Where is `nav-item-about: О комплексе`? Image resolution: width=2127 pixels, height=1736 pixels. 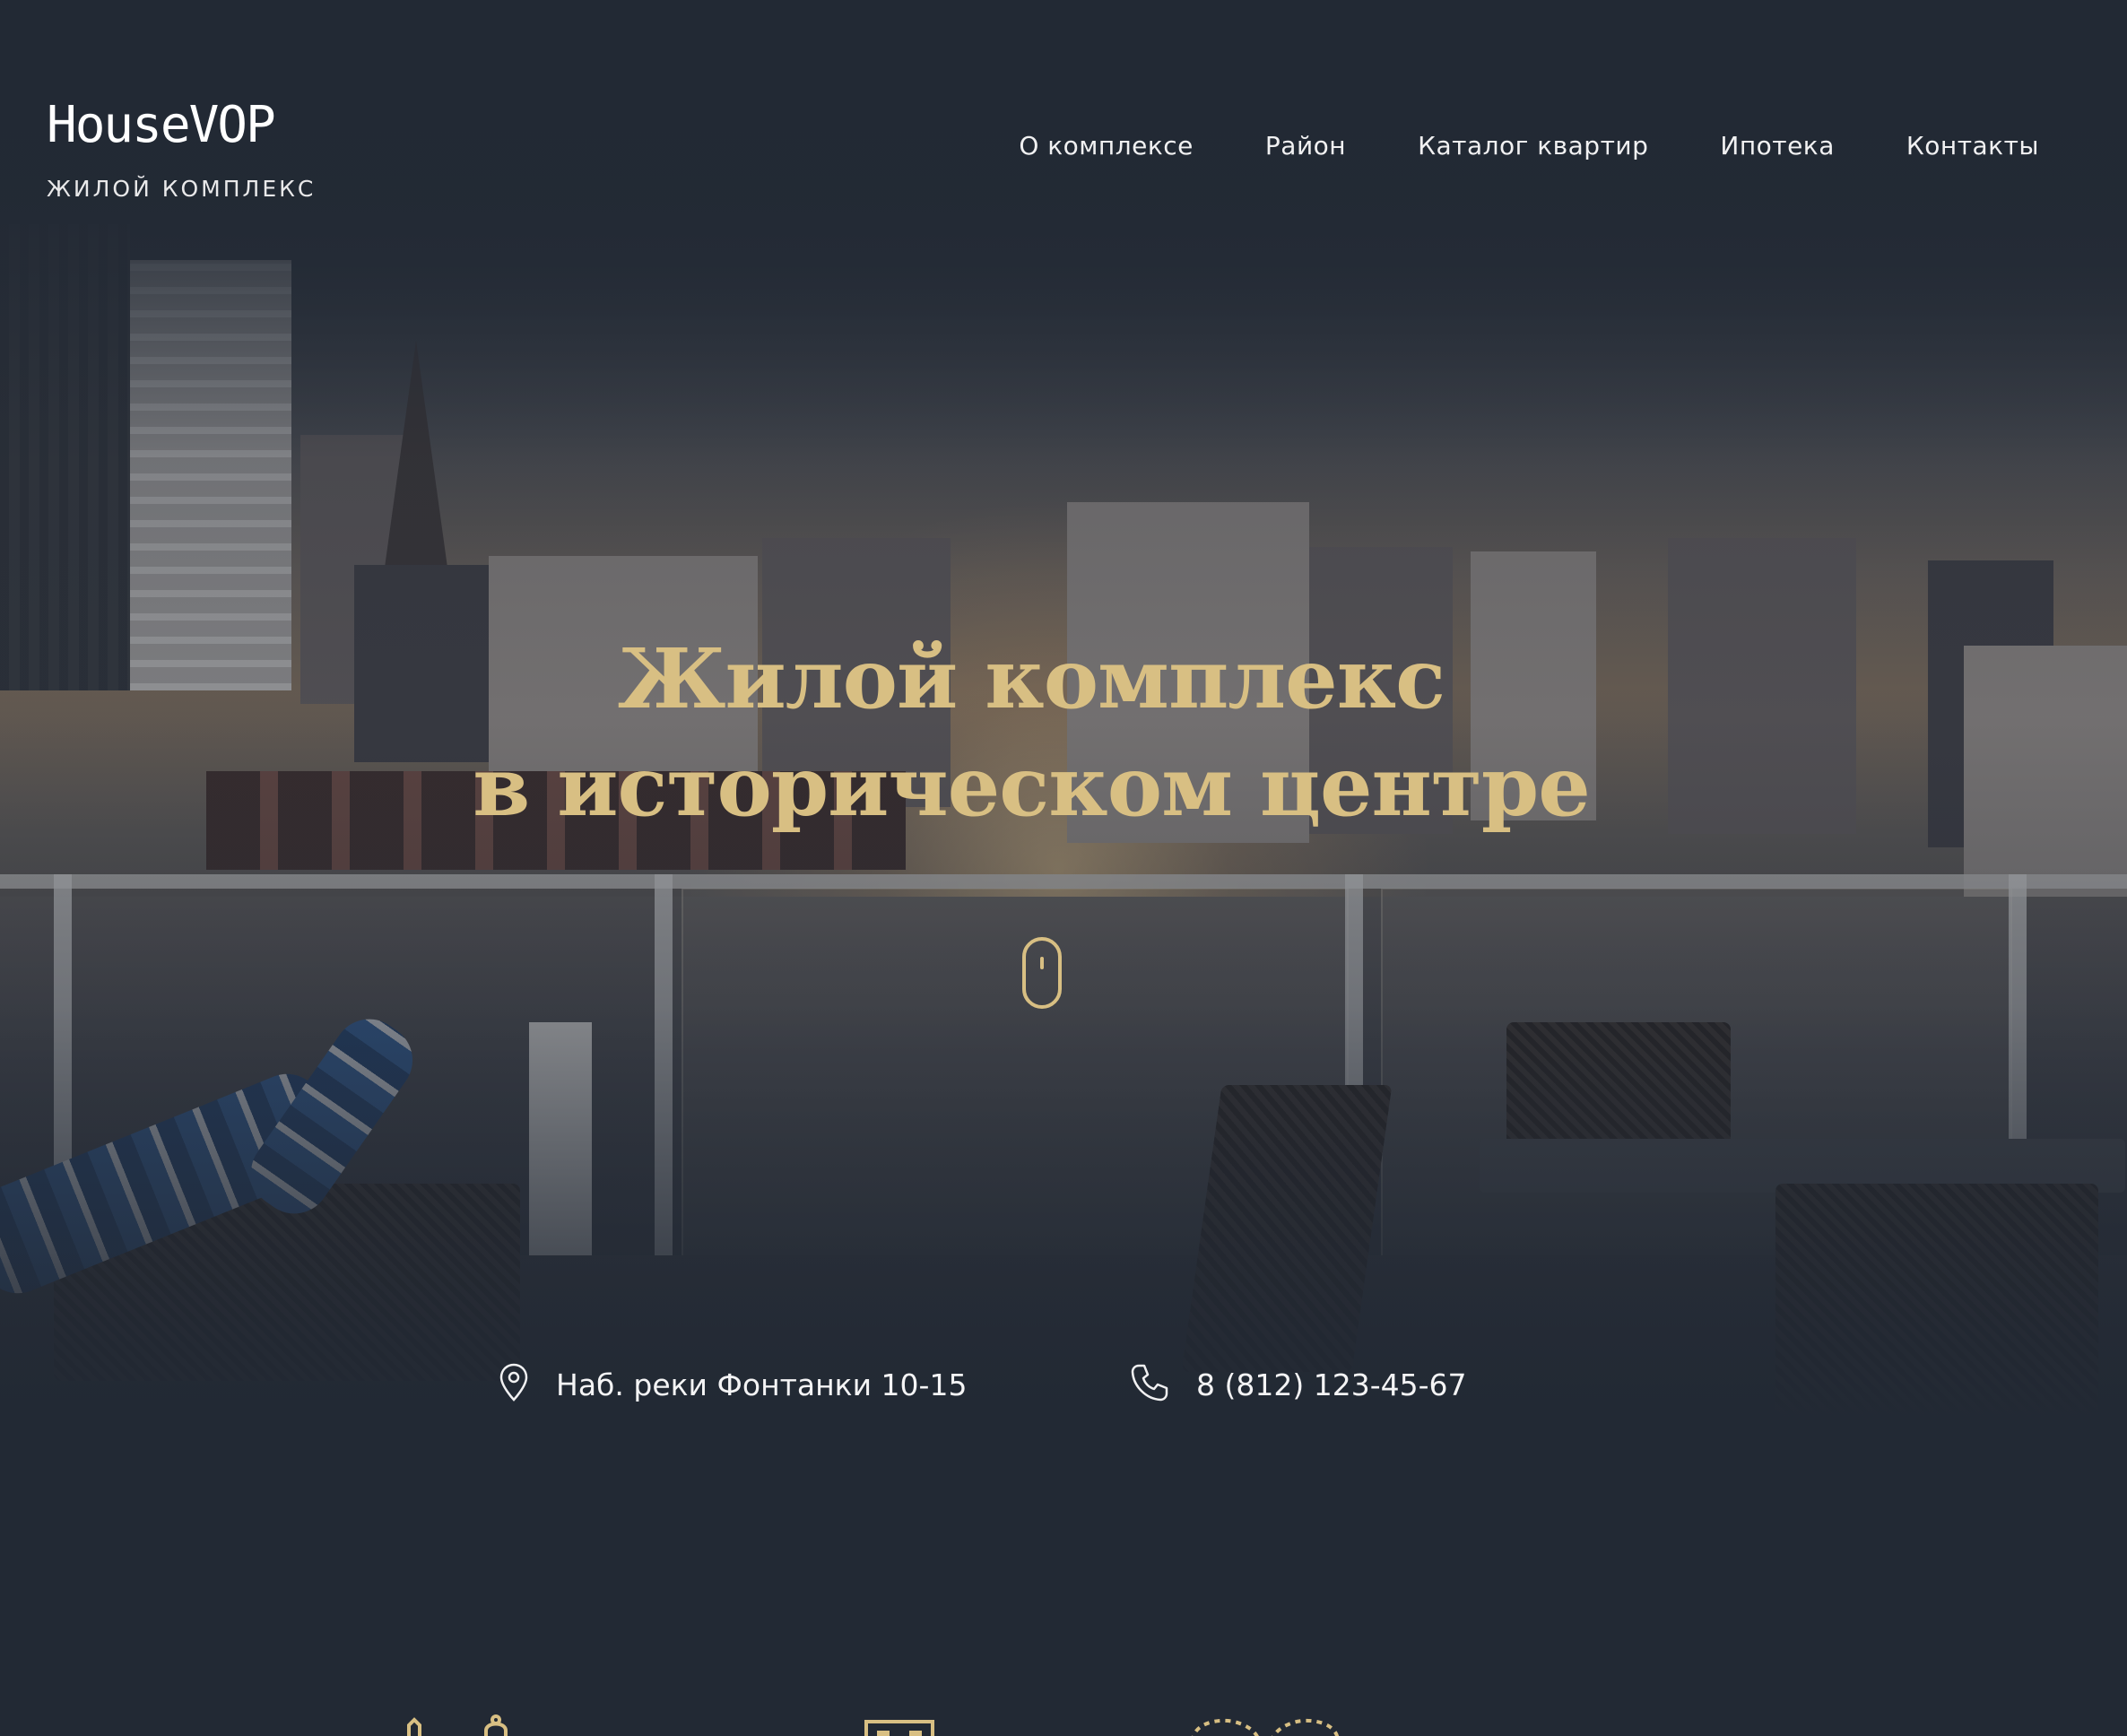
nav-item-about: О комплексе is located at coordinates (1106, 146).